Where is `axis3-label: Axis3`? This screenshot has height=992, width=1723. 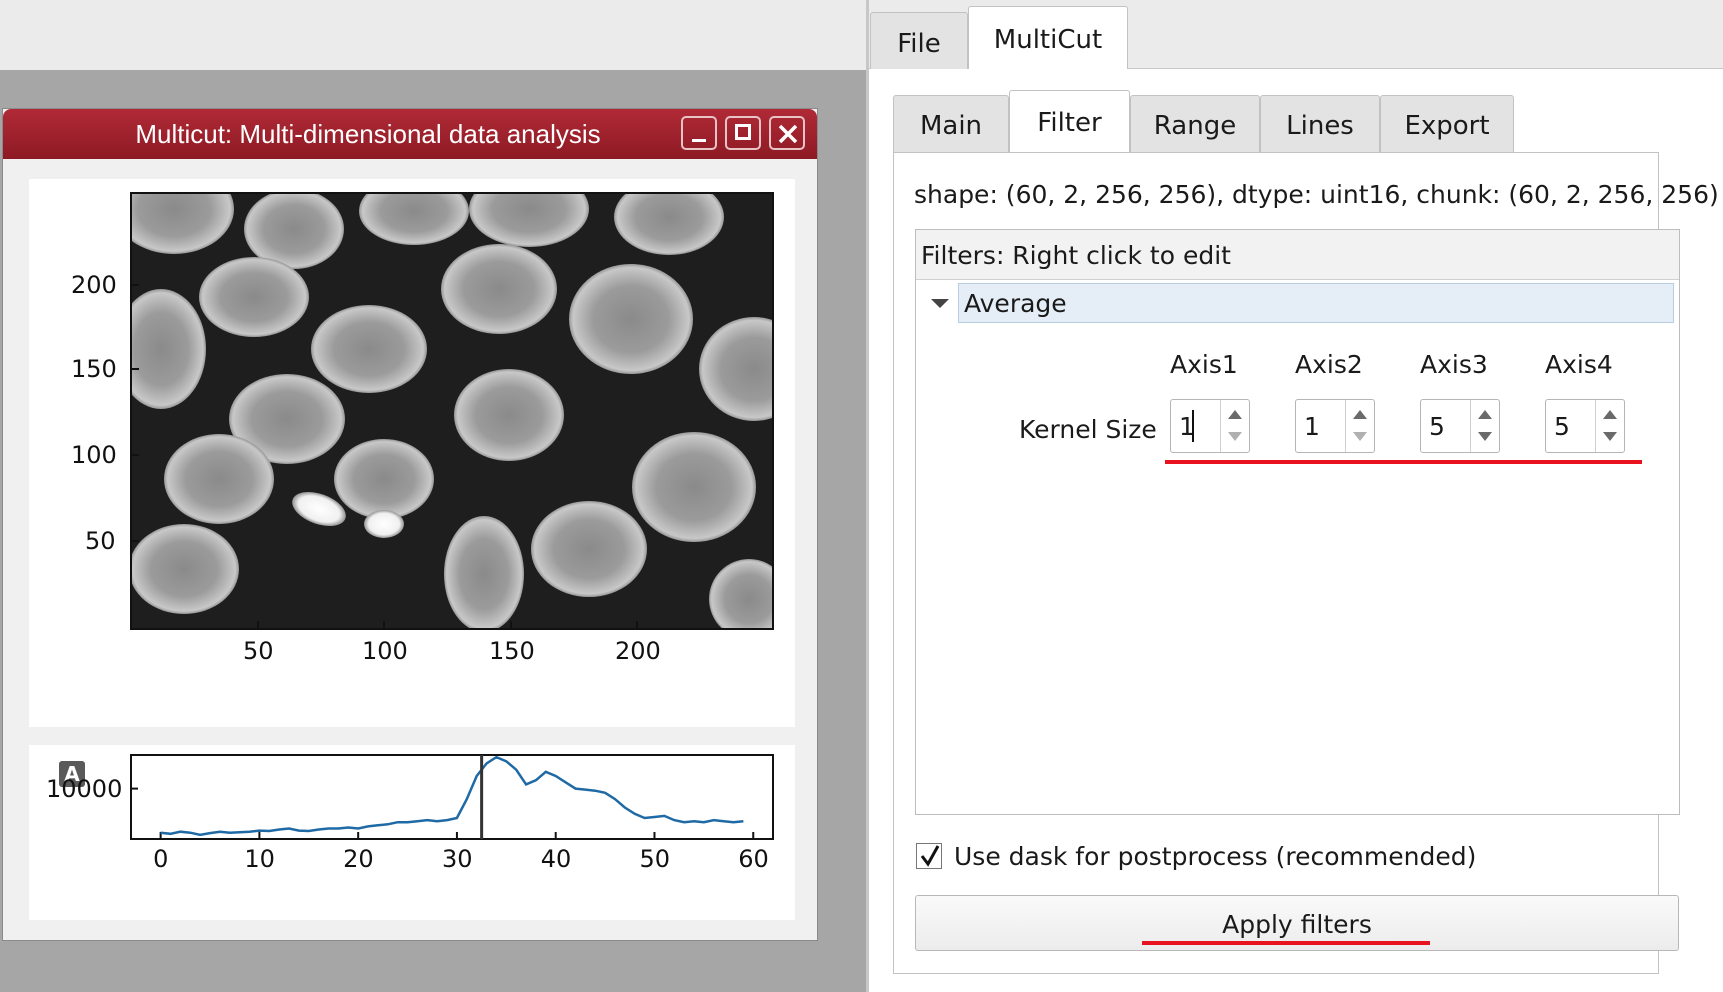 axis3-label: Axis3 is located at coordinates (1454, 364).